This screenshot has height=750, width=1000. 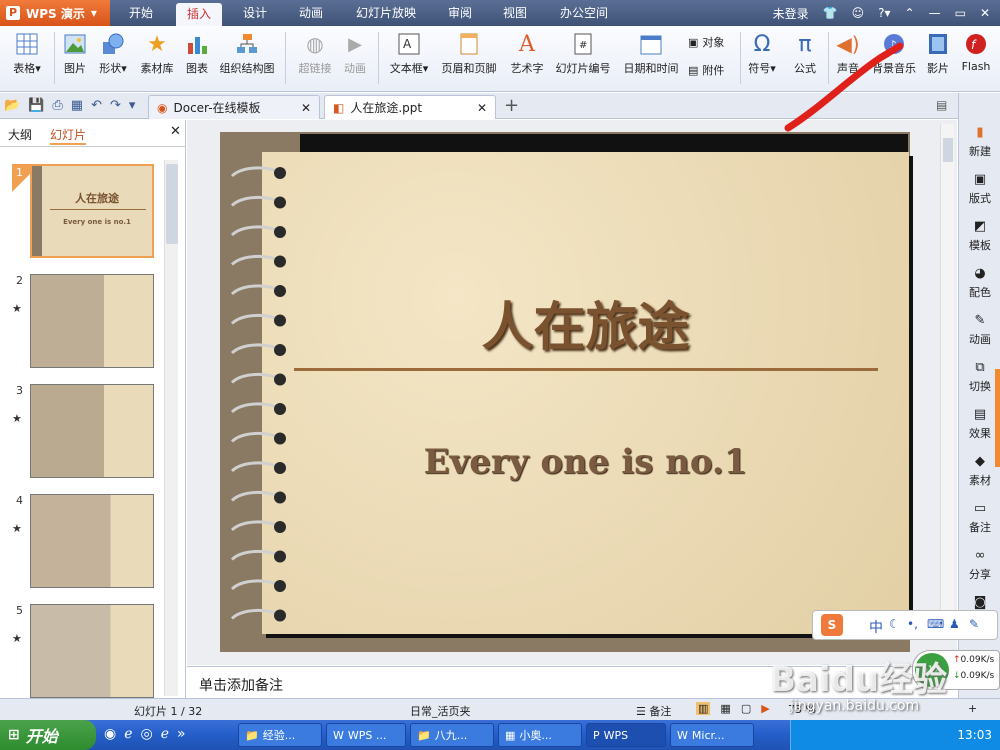 What do you see at coordinates (626, 735) in the screenshot?
I see `taskbar-item-5: P WPS` at bounding box center [626, 735].